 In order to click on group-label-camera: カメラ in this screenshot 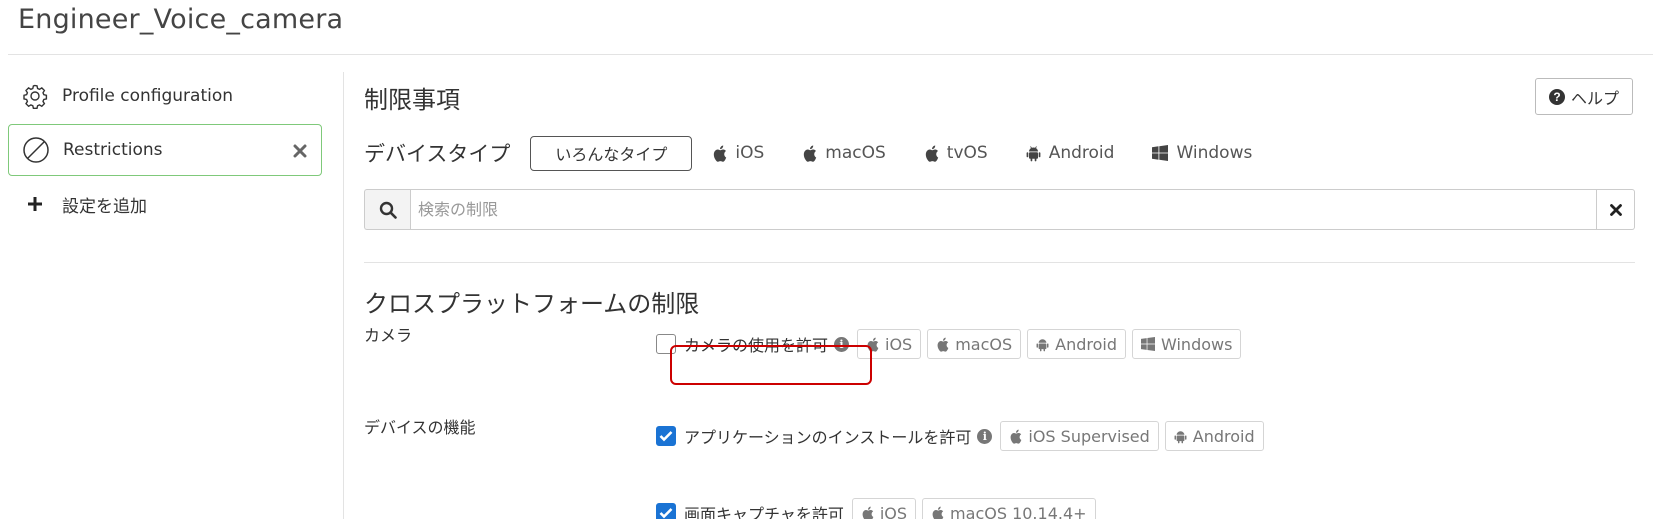, I will do `click(388, 335)`.